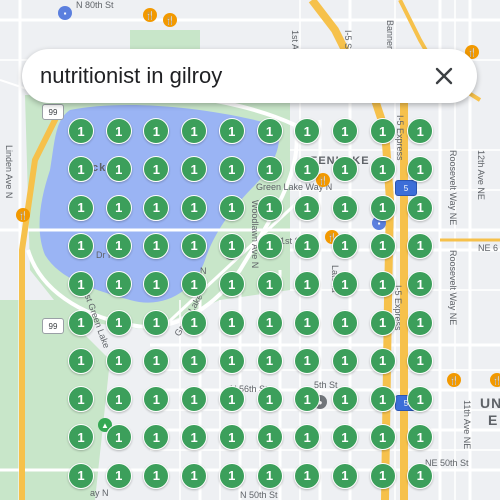 Image resolution: width=500 pixels, height=500 pixels. What do you see at coordinates (481, 175) in the screenshot?
I see `street-label-12th: 12th Ave NE` at bounding box center [481, 175].